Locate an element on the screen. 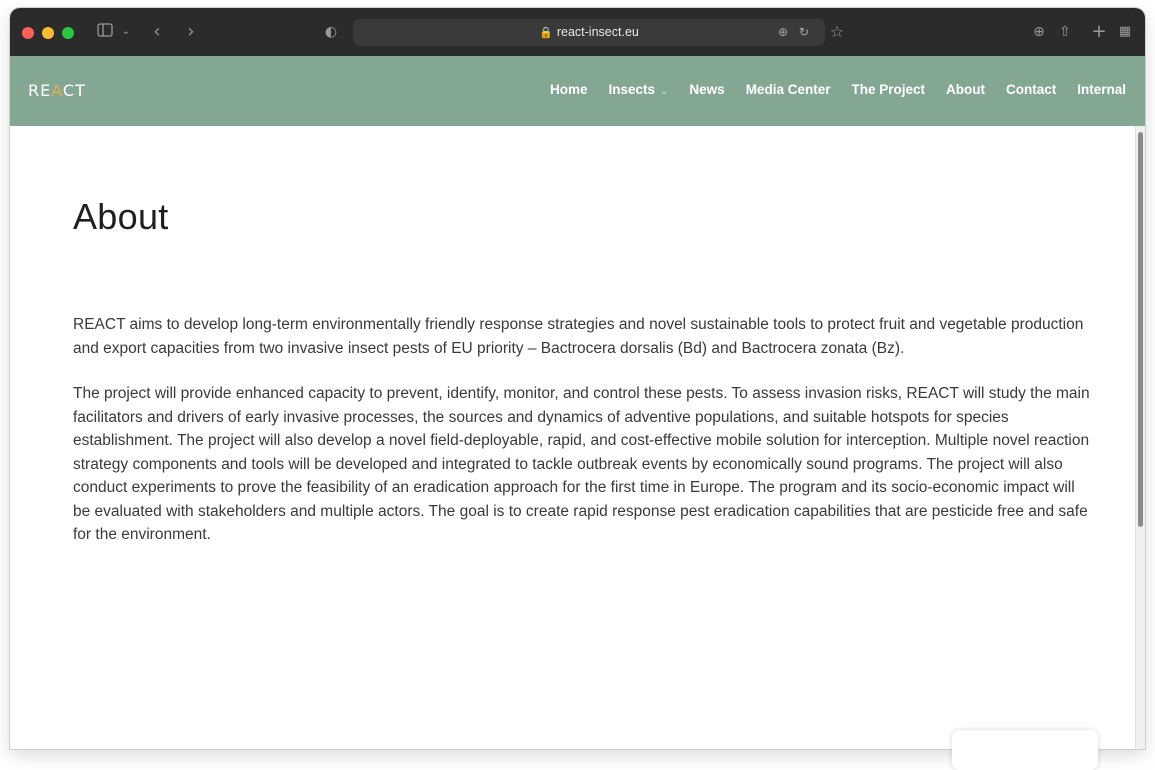  browser-toolbar: ⌄ ‹ › ◐ 🔒 react-insect.eu ⊕ ↻ ☆ ⊕ ⇧ + ▦ is located at coordinates (577, 32).